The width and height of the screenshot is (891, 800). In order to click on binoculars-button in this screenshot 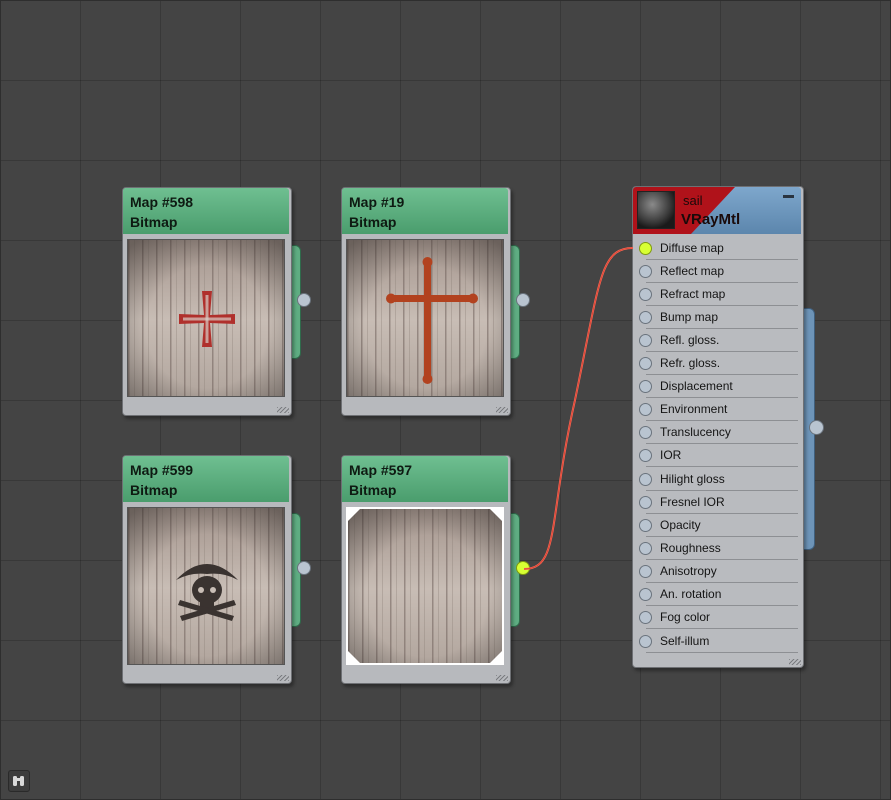, I will do `click(19, 781)`.